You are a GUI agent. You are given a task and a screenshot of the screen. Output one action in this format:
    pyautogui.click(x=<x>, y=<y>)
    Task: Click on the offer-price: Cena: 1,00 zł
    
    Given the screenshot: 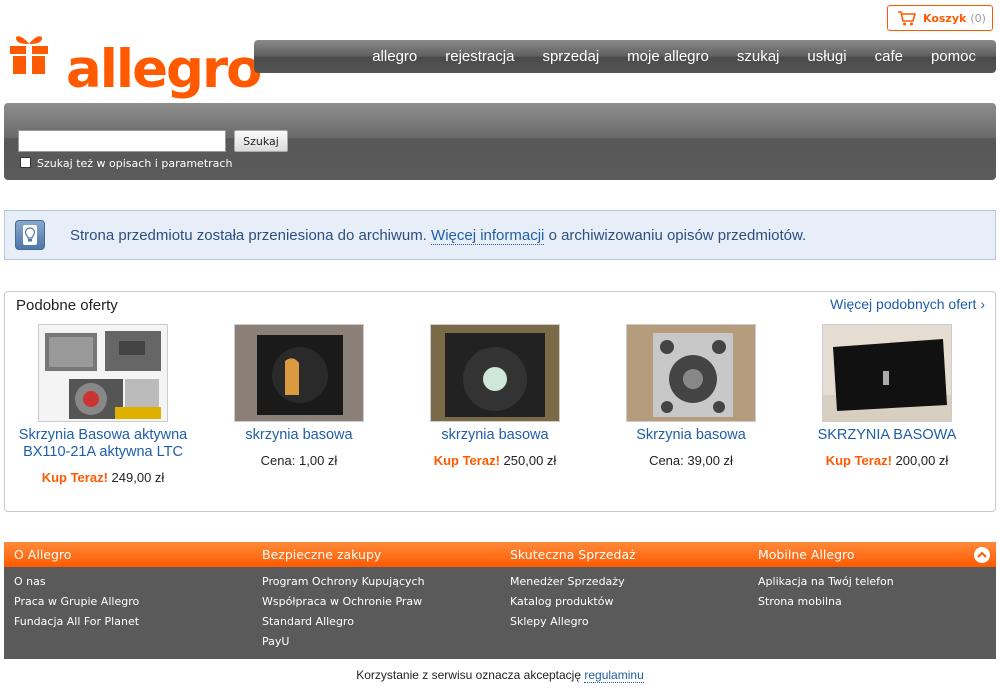 What is the action you would take?
    pyautogui.click(x=299, y=460)
    